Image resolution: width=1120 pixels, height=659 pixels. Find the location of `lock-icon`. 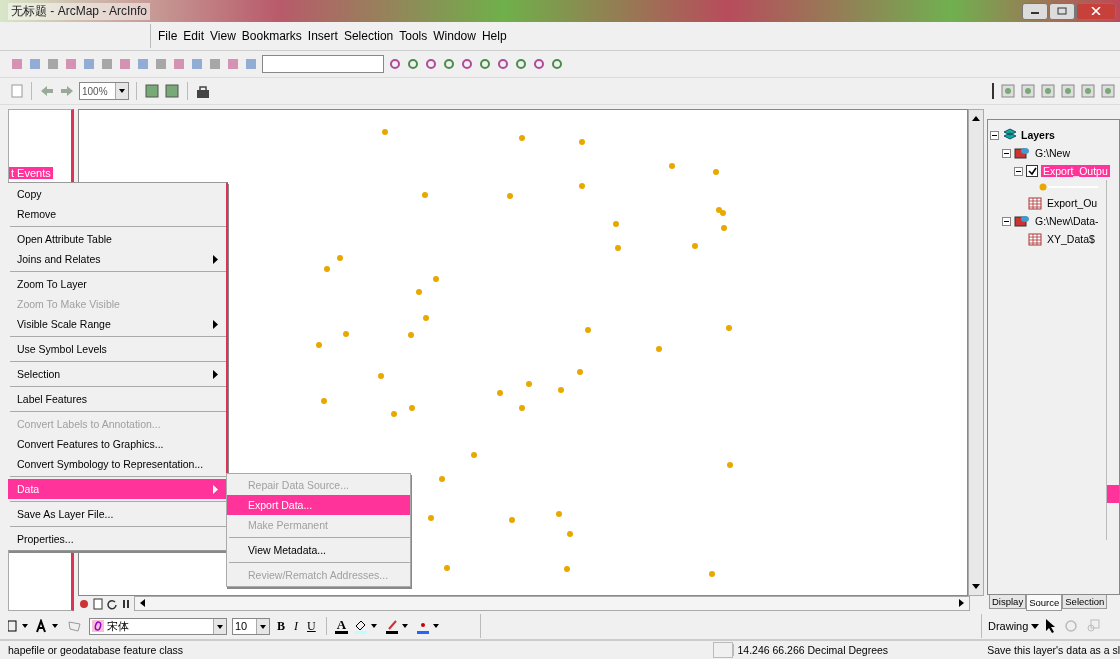

lock-icon is located at coordinates (203, 91).